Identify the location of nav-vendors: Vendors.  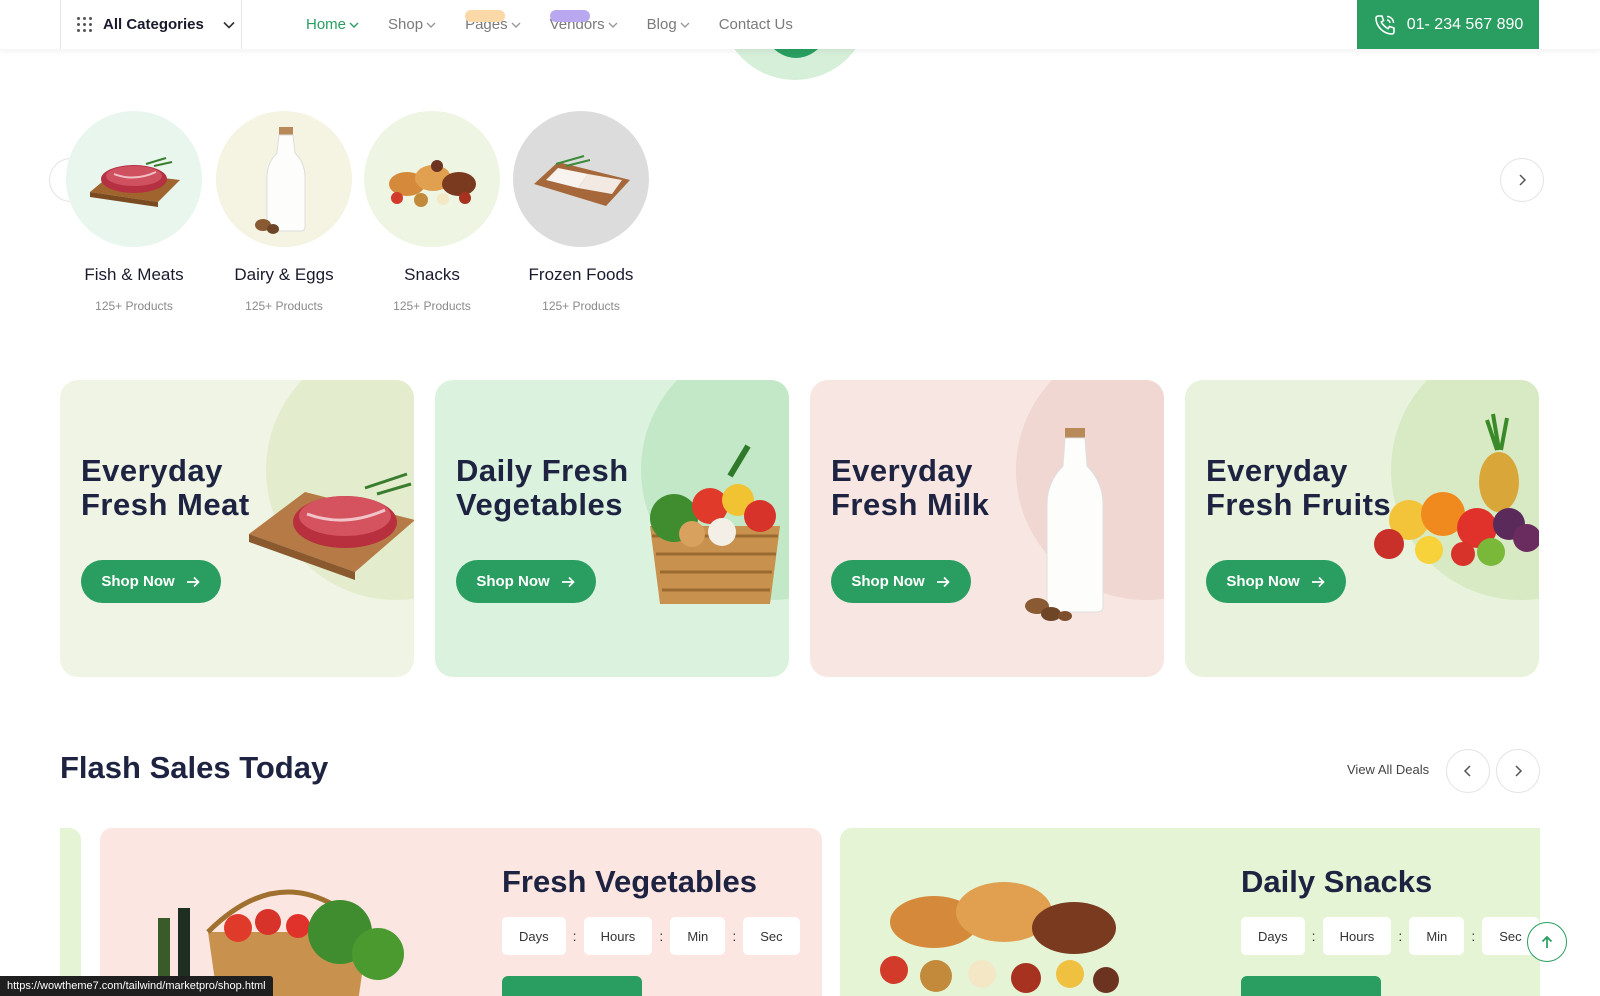
(584, 21).